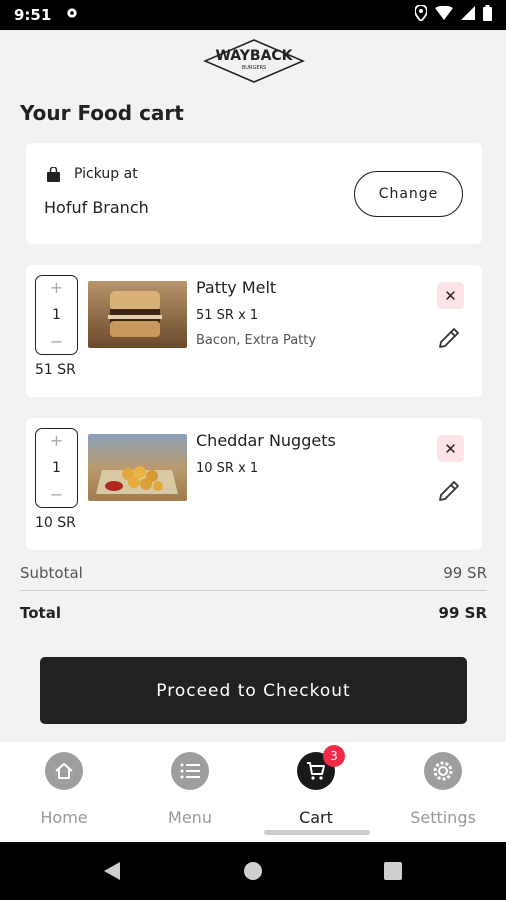  What do you see at coordinates (254, 193) in the screenshot?
I see `pickup-card: Pickup at Hofuf Branch Change` at bounding box center [254, 193].